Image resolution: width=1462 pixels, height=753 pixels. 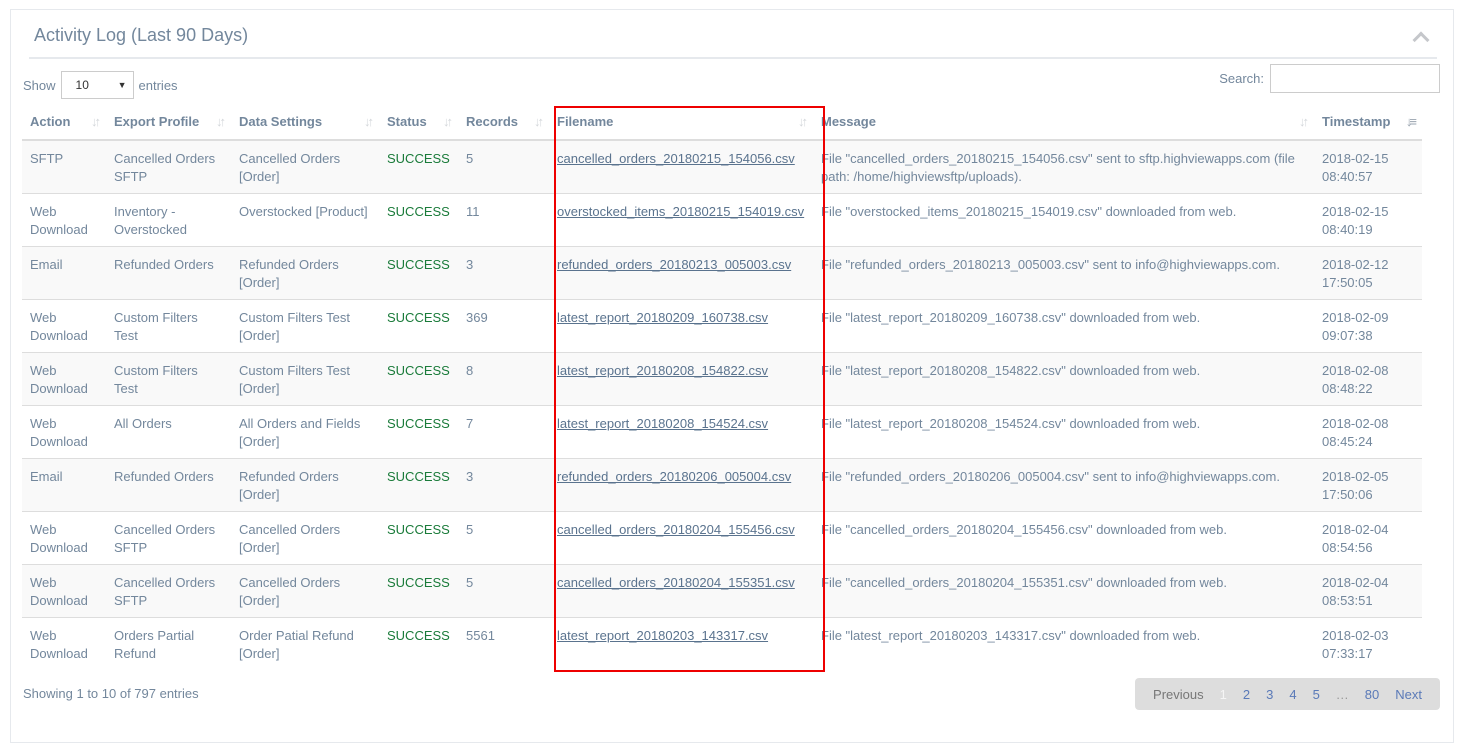 What do you see at coordinates (1368, 537) in the screenshot?
I see `cell-timestamp: 2018-02-04 08:54:56` at bounding box center [1368, 537].